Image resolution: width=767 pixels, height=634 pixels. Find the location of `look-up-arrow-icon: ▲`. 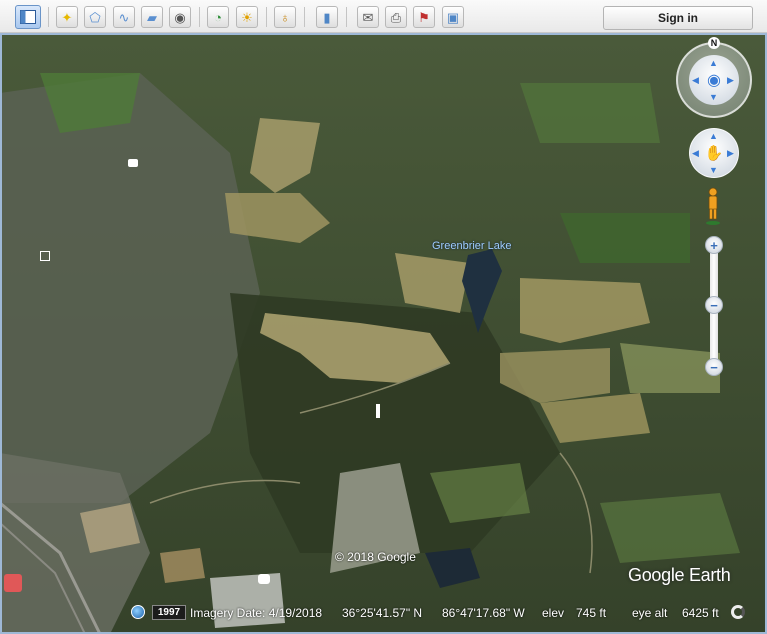

look-up-arrow-icon: ▲ is located at coordinates (713, 63).